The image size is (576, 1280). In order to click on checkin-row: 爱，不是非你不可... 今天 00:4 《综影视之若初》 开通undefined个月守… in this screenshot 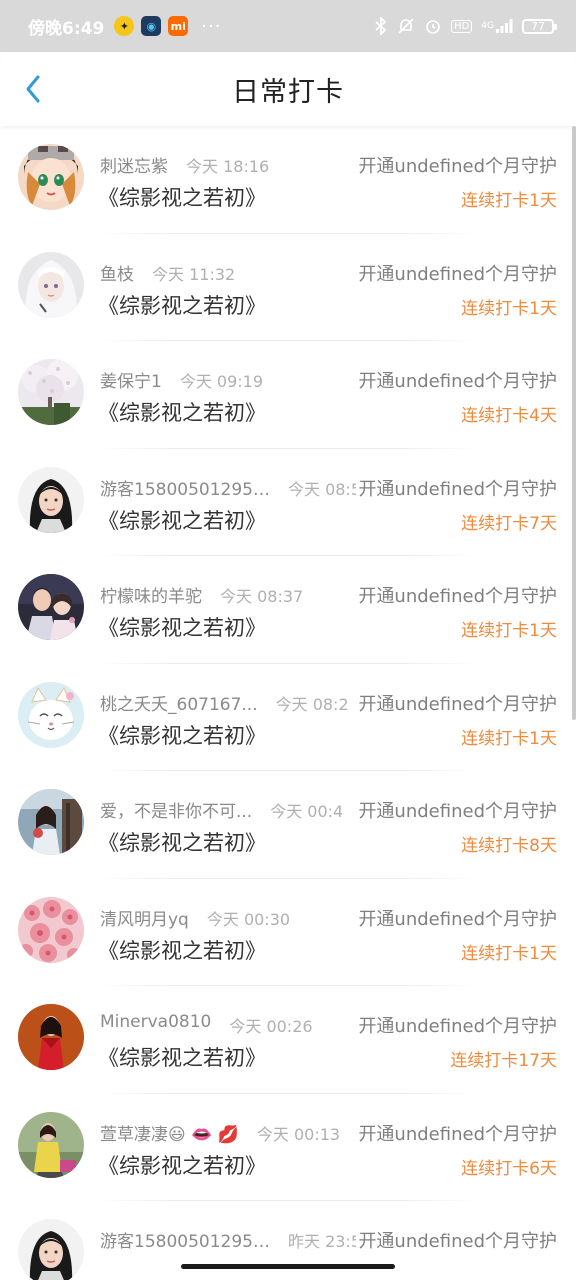, I will do `click(288, 825)`.